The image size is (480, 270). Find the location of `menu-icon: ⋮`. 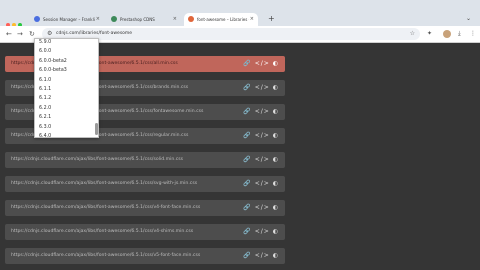

menu-icon: ⋮ is located at coordinates (473, 34).